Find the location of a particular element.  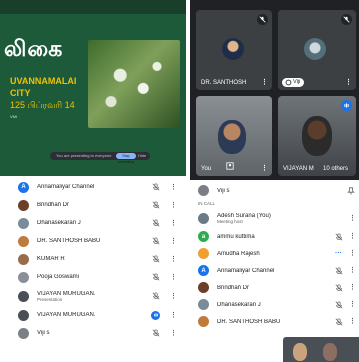

participant-row: VIJAYAN MURUGAN. ⋮ is located at coordinates (93, 315).